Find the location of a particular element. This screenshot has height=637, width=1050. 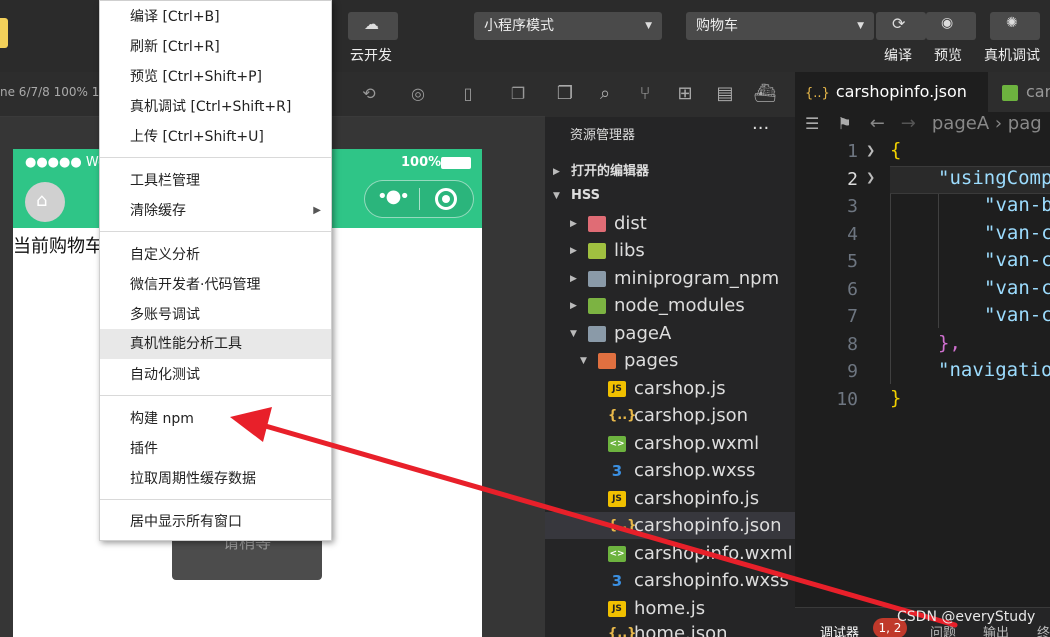

docker-icon: ⛴ is located at coordinates (765, 94).